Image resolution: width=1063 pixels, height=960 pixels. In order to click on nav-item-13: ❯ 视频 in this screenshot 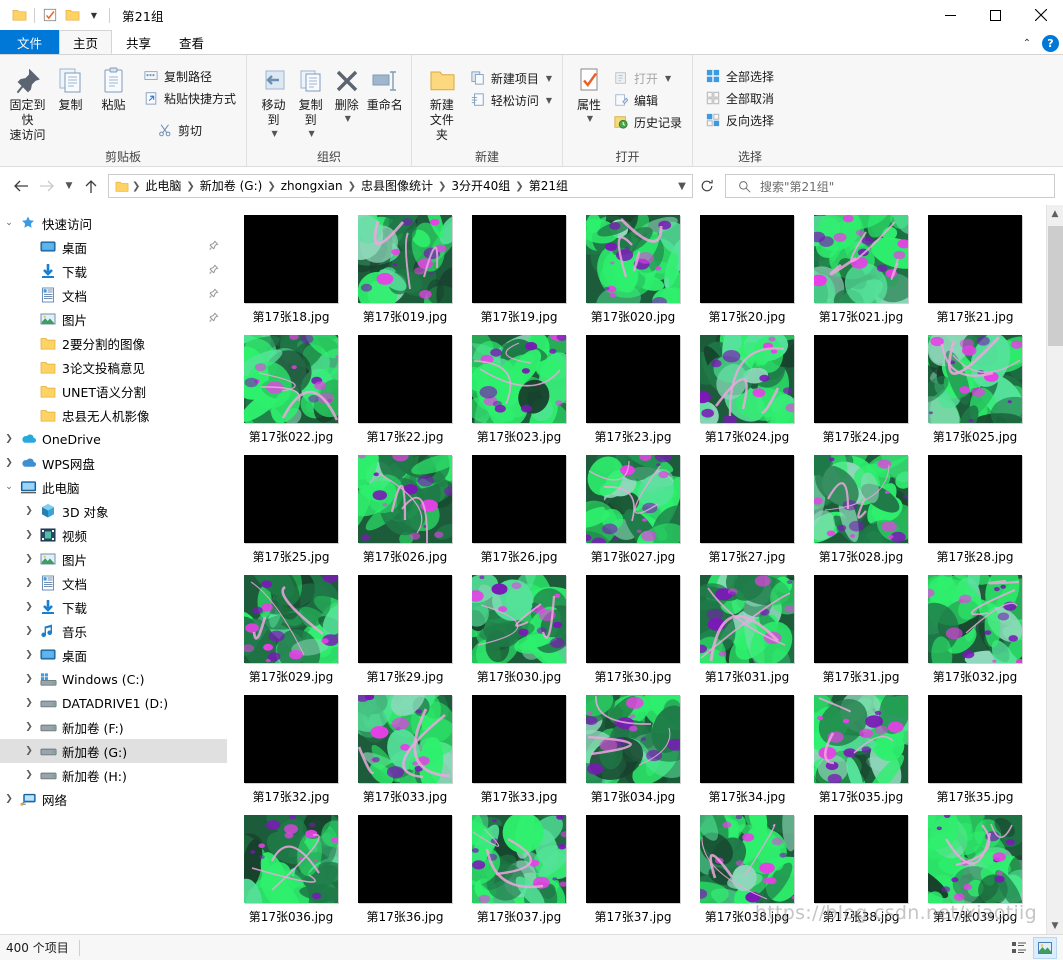, I will do `click(113, 535)`.